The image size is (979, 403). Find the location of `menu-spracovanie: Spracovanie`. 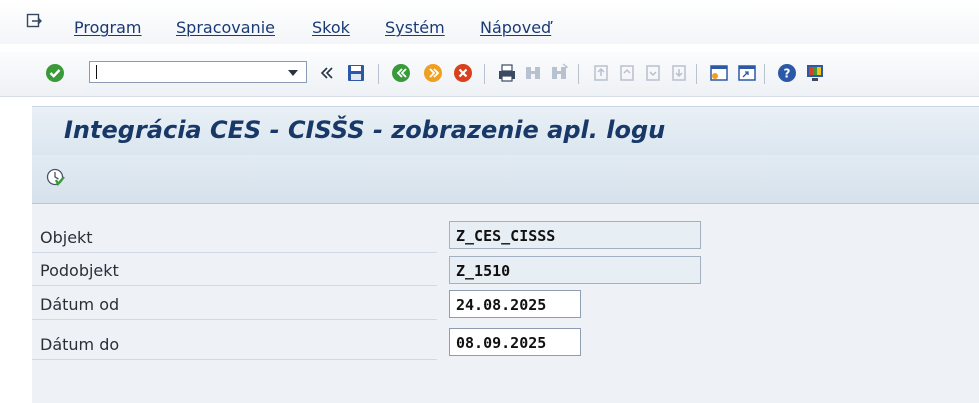

menu-spracovanie: Spracovanie is located at coordinates (225, 27).